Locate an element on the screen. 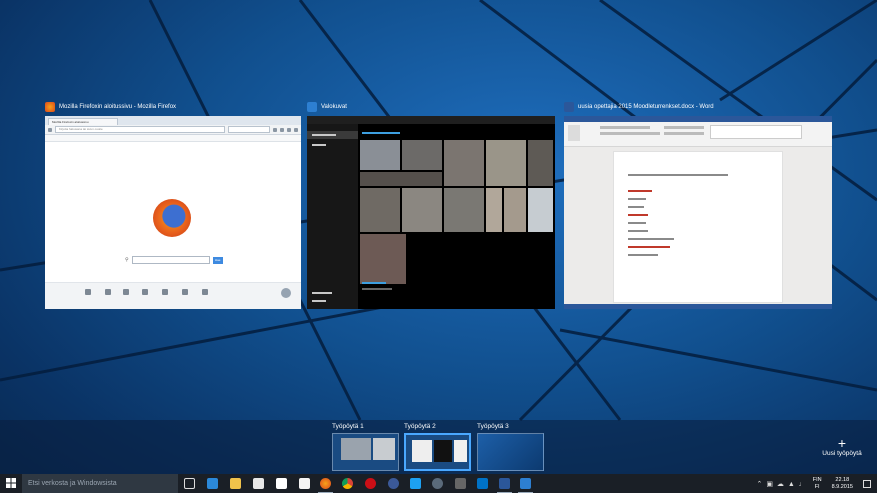 The height and width of the screenshot is (493, 877). desktop-1-thumbnail is located at coordinates (365, 452).